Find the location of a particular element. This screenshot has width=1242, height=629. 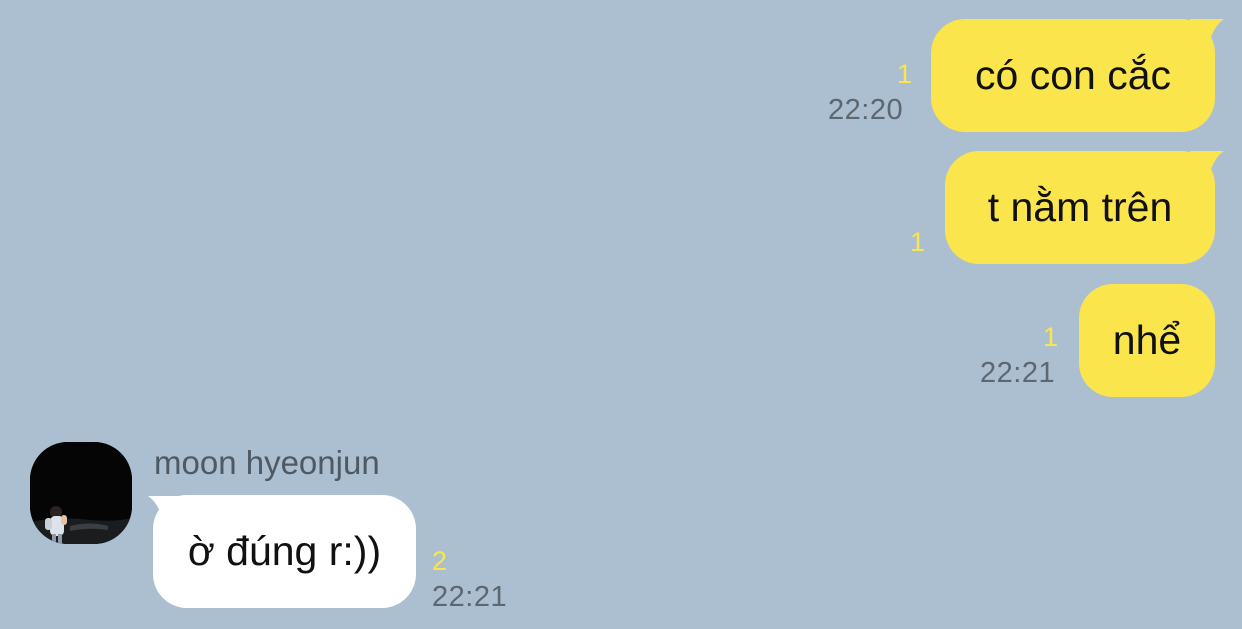

sender-name: moon hyeonjun is located at coordinates (267, 462).